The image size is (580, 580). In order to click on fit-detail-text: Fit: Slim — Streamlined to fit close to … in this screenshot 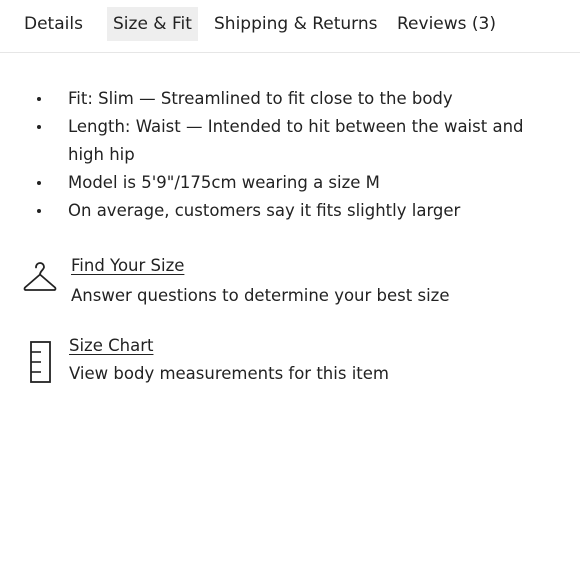, I will do `click(260, 98)`.